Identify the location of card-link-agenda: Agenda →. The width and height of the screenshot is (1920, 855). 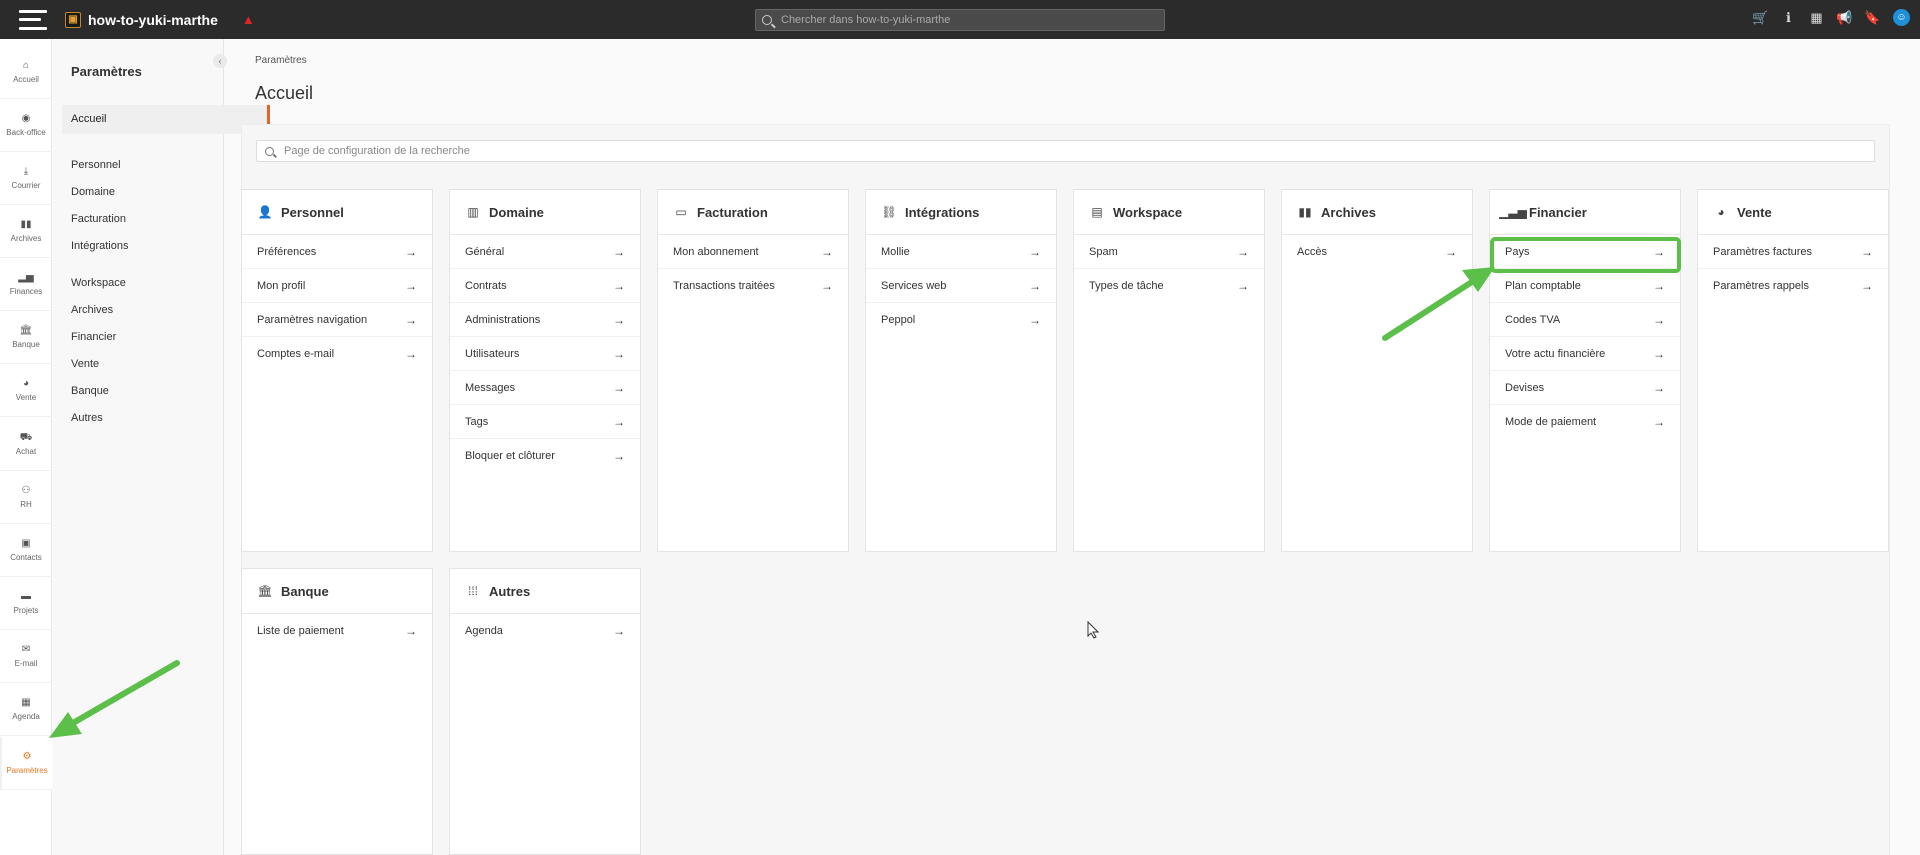
(545, 631).